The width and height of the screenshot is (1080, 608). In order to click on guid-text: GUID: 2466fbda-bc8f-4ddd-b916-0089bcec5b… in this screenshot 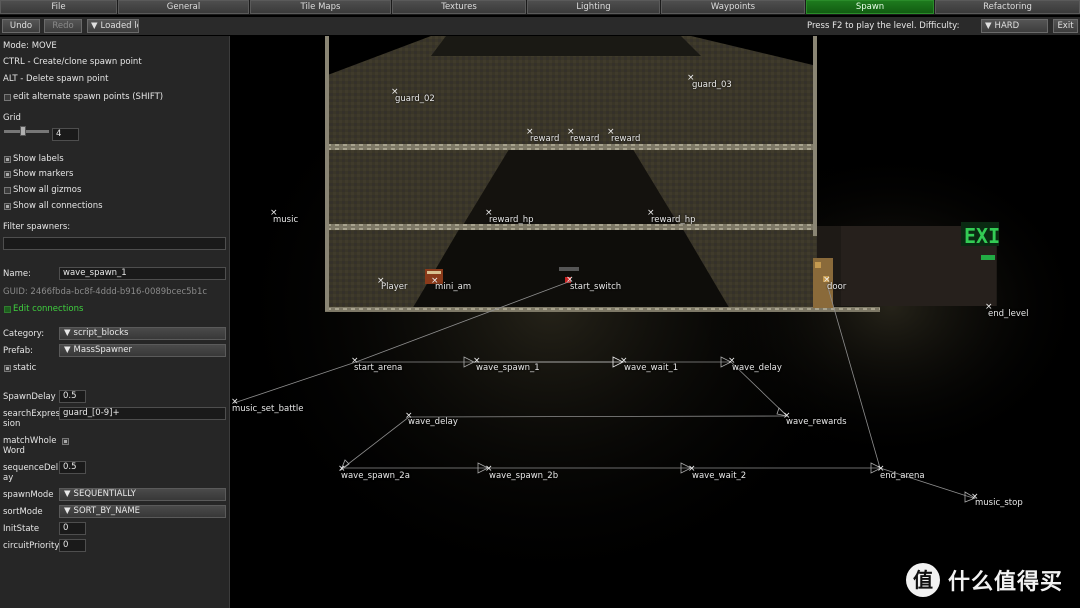, I will do `click(105, 292)`.